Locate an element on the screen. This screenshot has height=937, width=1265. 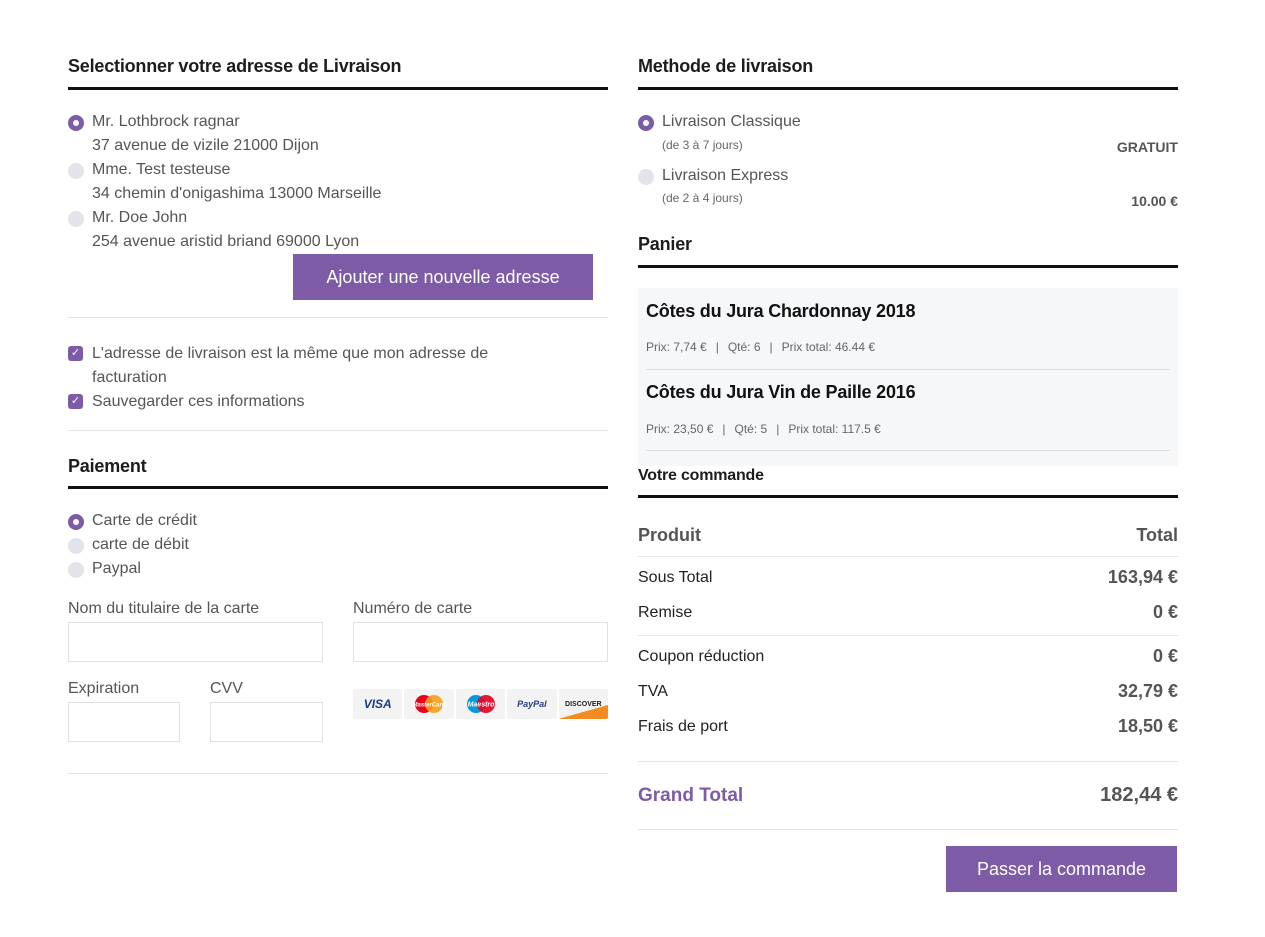
address-line-2: 34 chemin d'onigashima 13000 Marseille is located at coordinates (237, 193).